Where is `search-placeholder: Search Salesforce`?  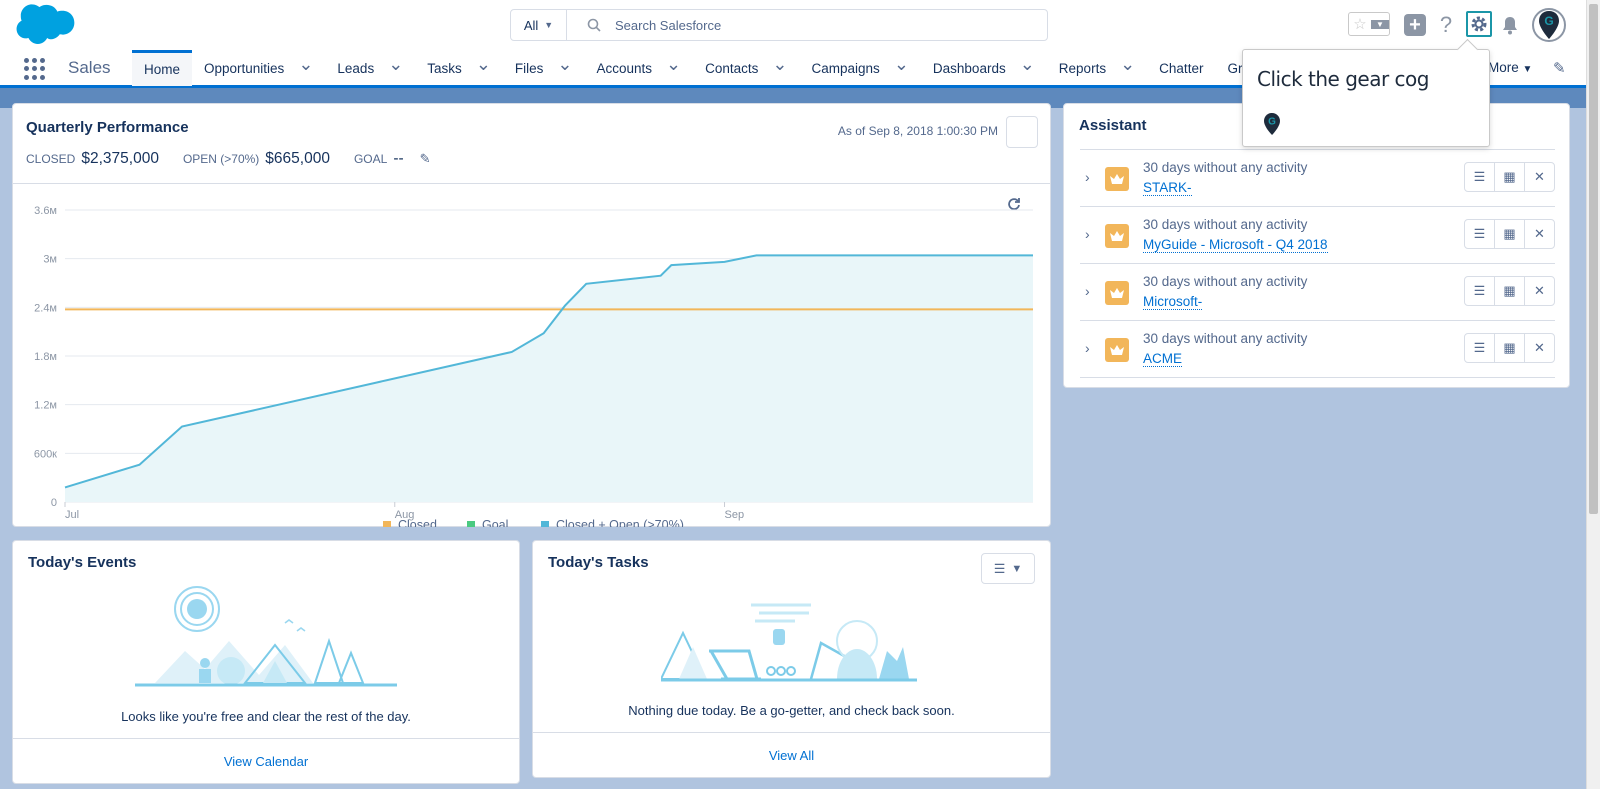
search-placeholder: Search Salesforce is located at coordinates (668, 25).